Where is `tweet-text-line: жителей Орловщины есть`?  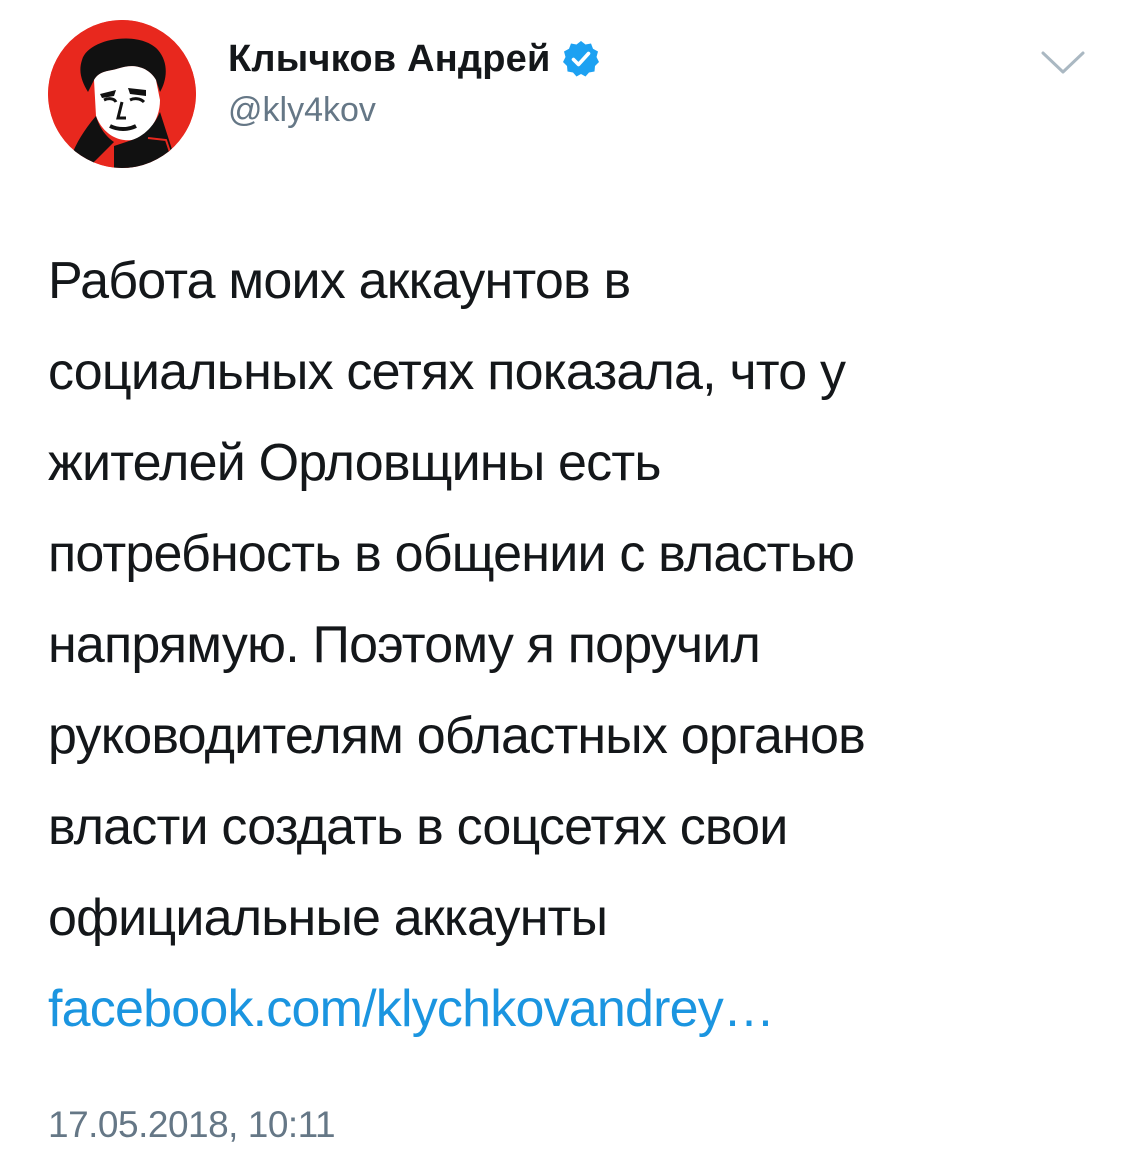 tweet-text-line: жителей Орловщины есть is located at coordinates (354, 463).